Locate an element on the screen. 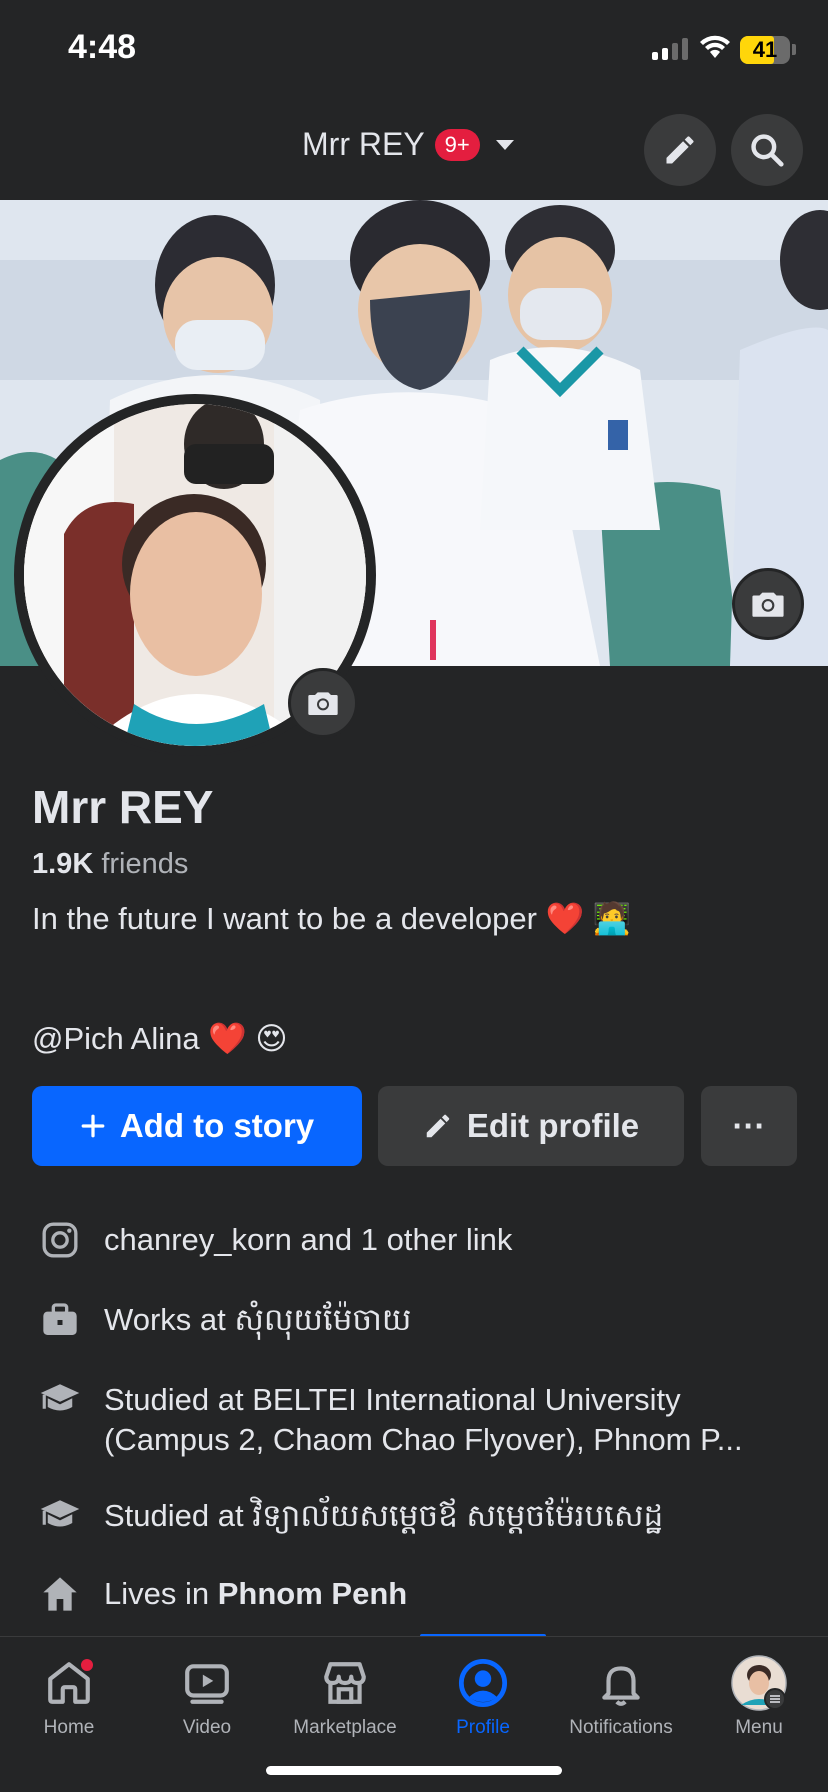 This screenshot has width=828, height=1792. cover-camera-button is located at coordinates (768, 604).